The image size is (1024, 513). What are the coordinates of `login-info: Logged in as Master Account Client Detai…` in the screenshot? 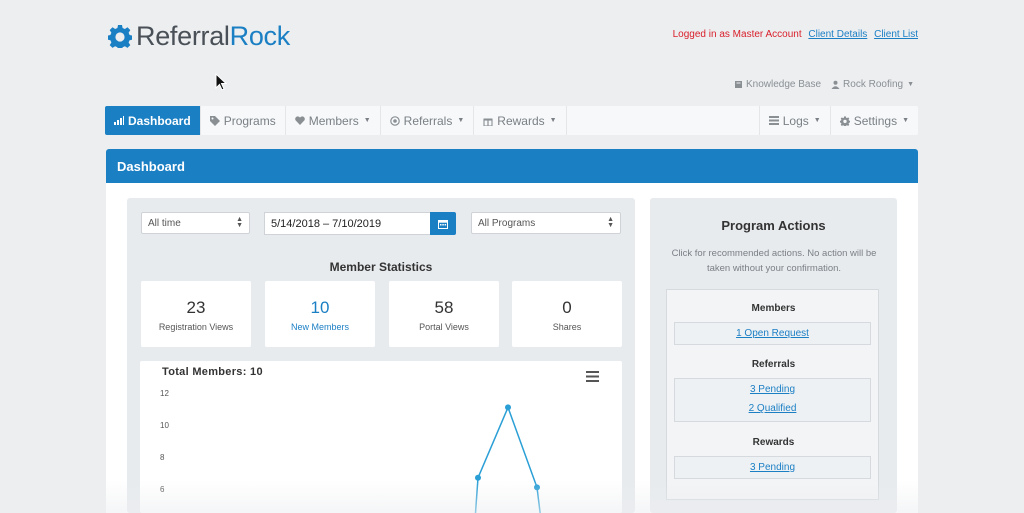 It's located at (795, 34).